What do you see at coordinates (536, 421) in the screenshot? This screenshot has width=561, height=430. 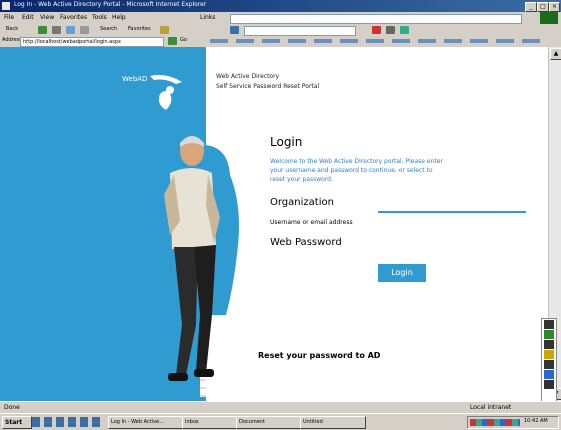 I see `clock: 10:42 AM` at bounding box center [536, 421].